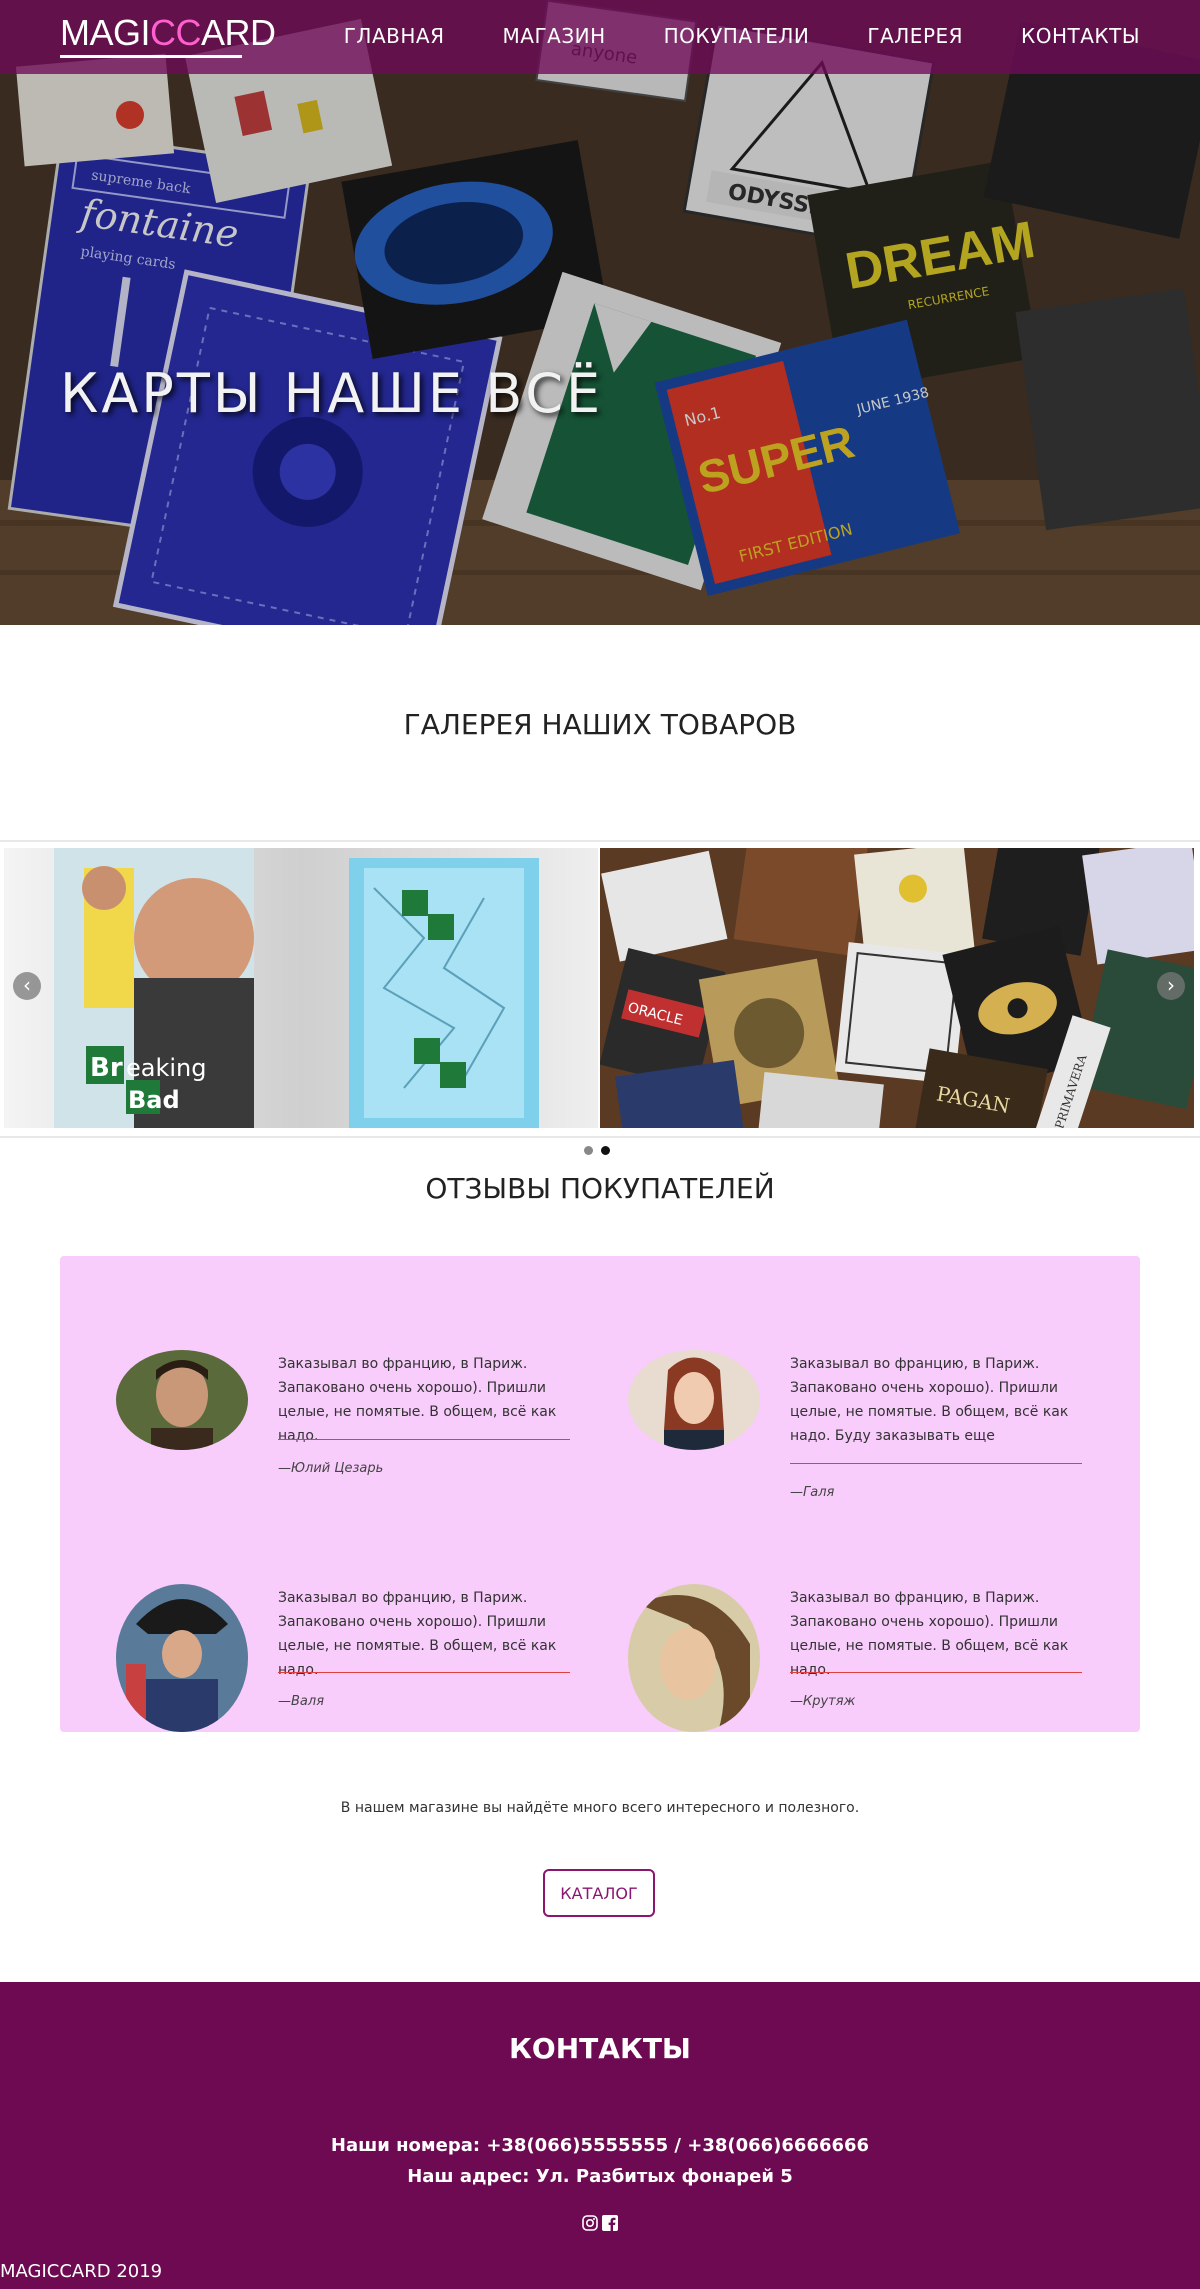 This screenshot has width=1200, height=2289. I want to click on logo-text-1: MAGI, so click(105, 32).